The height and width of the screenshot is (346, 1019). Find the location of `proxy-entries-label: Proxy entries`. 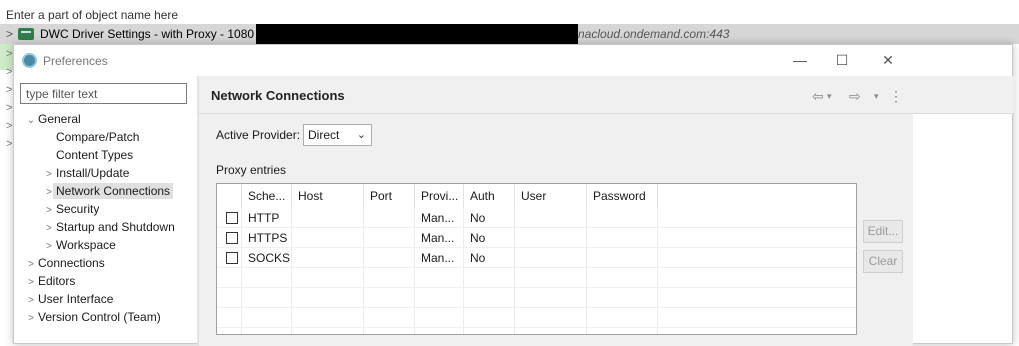

proxy-entries-label: Proxy entries is located at coordinates (251, 170).